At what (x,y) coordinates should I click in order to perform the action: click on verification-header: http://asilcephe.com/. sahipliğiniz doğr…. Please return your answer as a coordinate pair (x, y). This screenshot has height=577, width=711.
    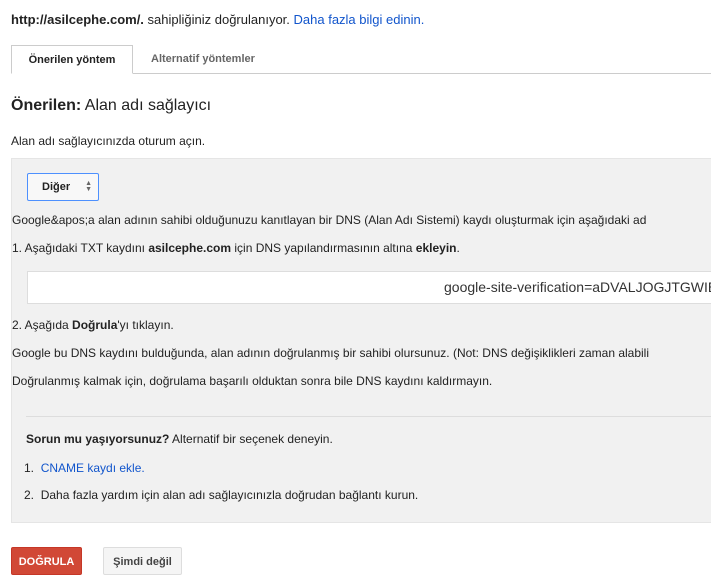
    Looking at the image, I should click on (217, 19).